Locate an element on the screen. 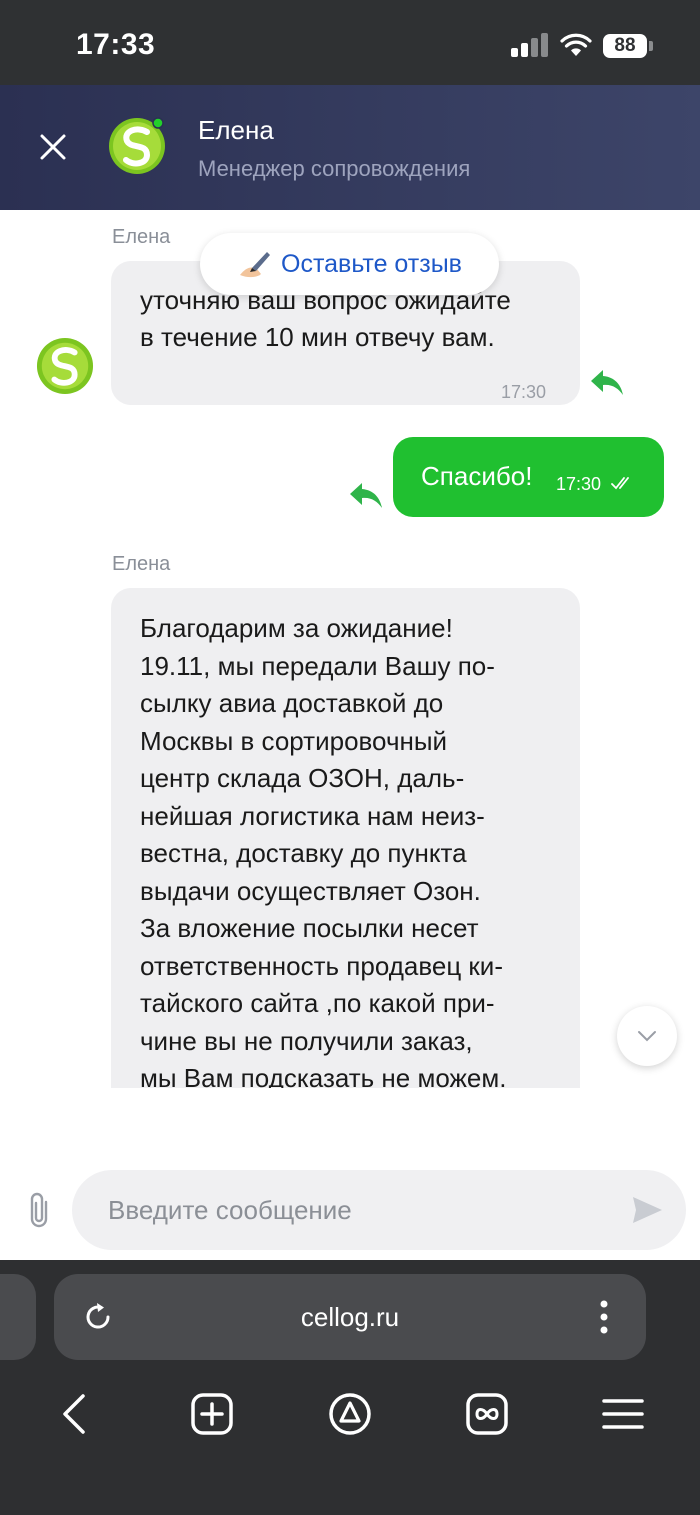 The width and height of the screenshot is (700, 1515). reload-icon is located at coordinates (98, 1317).